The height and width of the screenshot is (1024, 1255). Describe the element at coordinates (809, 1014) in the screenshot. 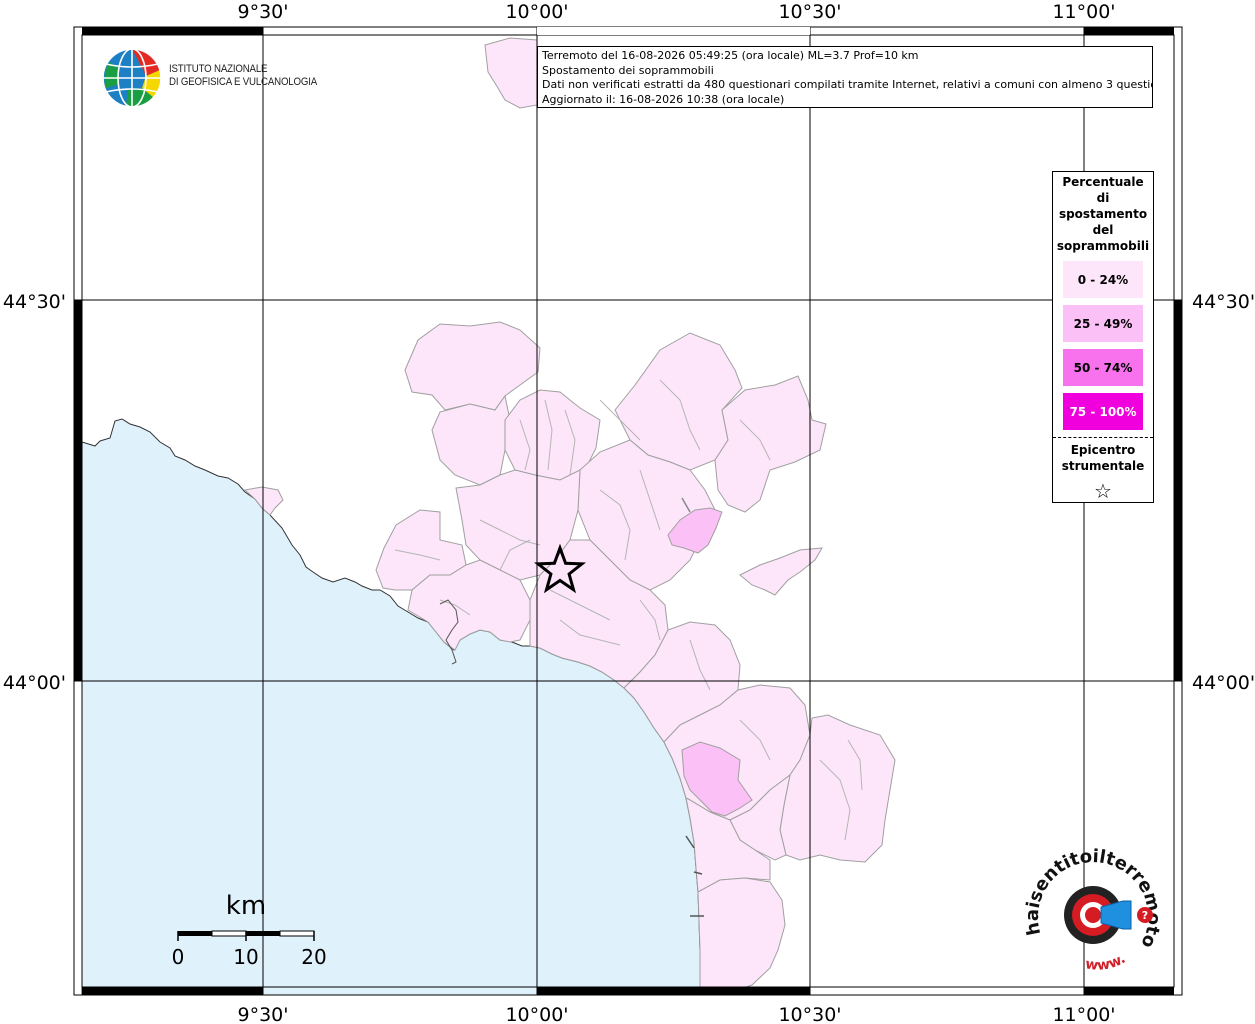

I see `x-axis-bottom-label-3: 10°30'` at that location.